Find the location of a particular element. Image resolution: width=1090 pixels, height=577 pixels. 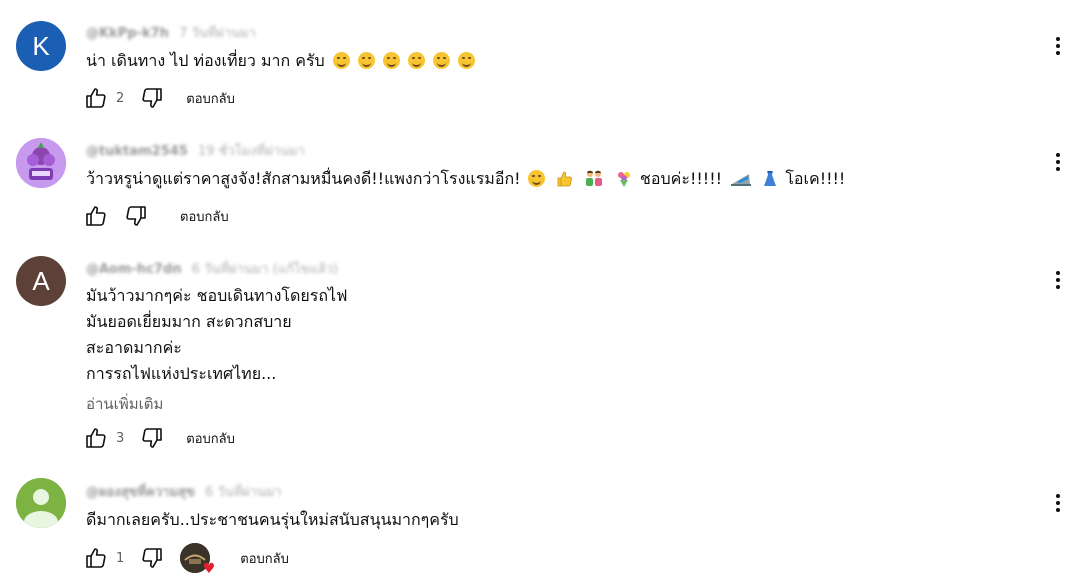

avatar: K is located at coordinates (41, 46).